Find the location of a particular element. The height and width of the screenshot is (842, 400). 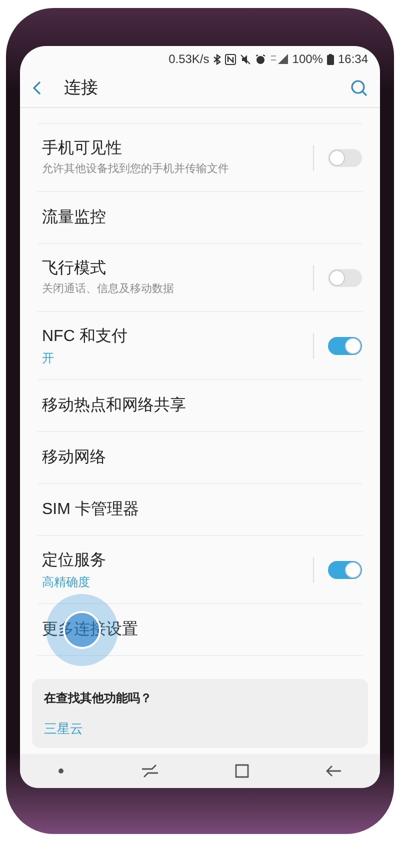

settings-item: 定位服务 高精确度 is located at coordinates (200, 570).